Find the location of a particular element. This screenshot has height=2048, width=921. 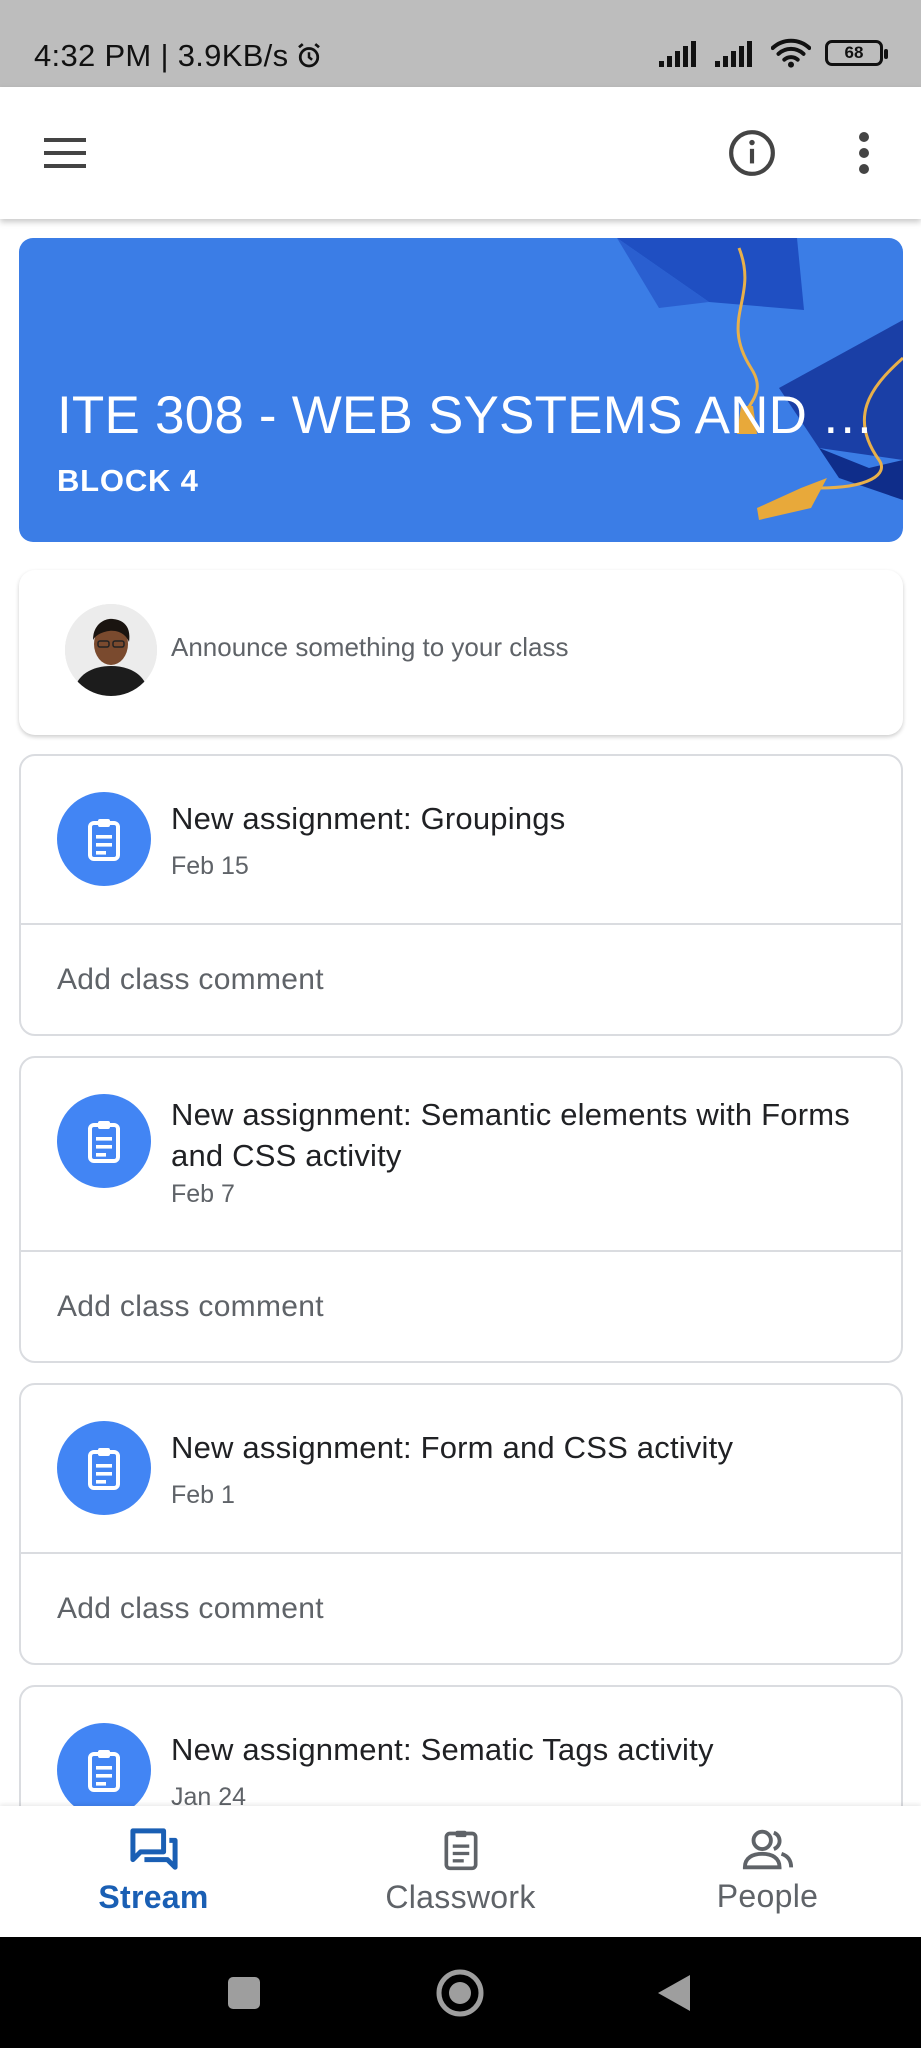

menu-icon is located at coordinates (65, 153).